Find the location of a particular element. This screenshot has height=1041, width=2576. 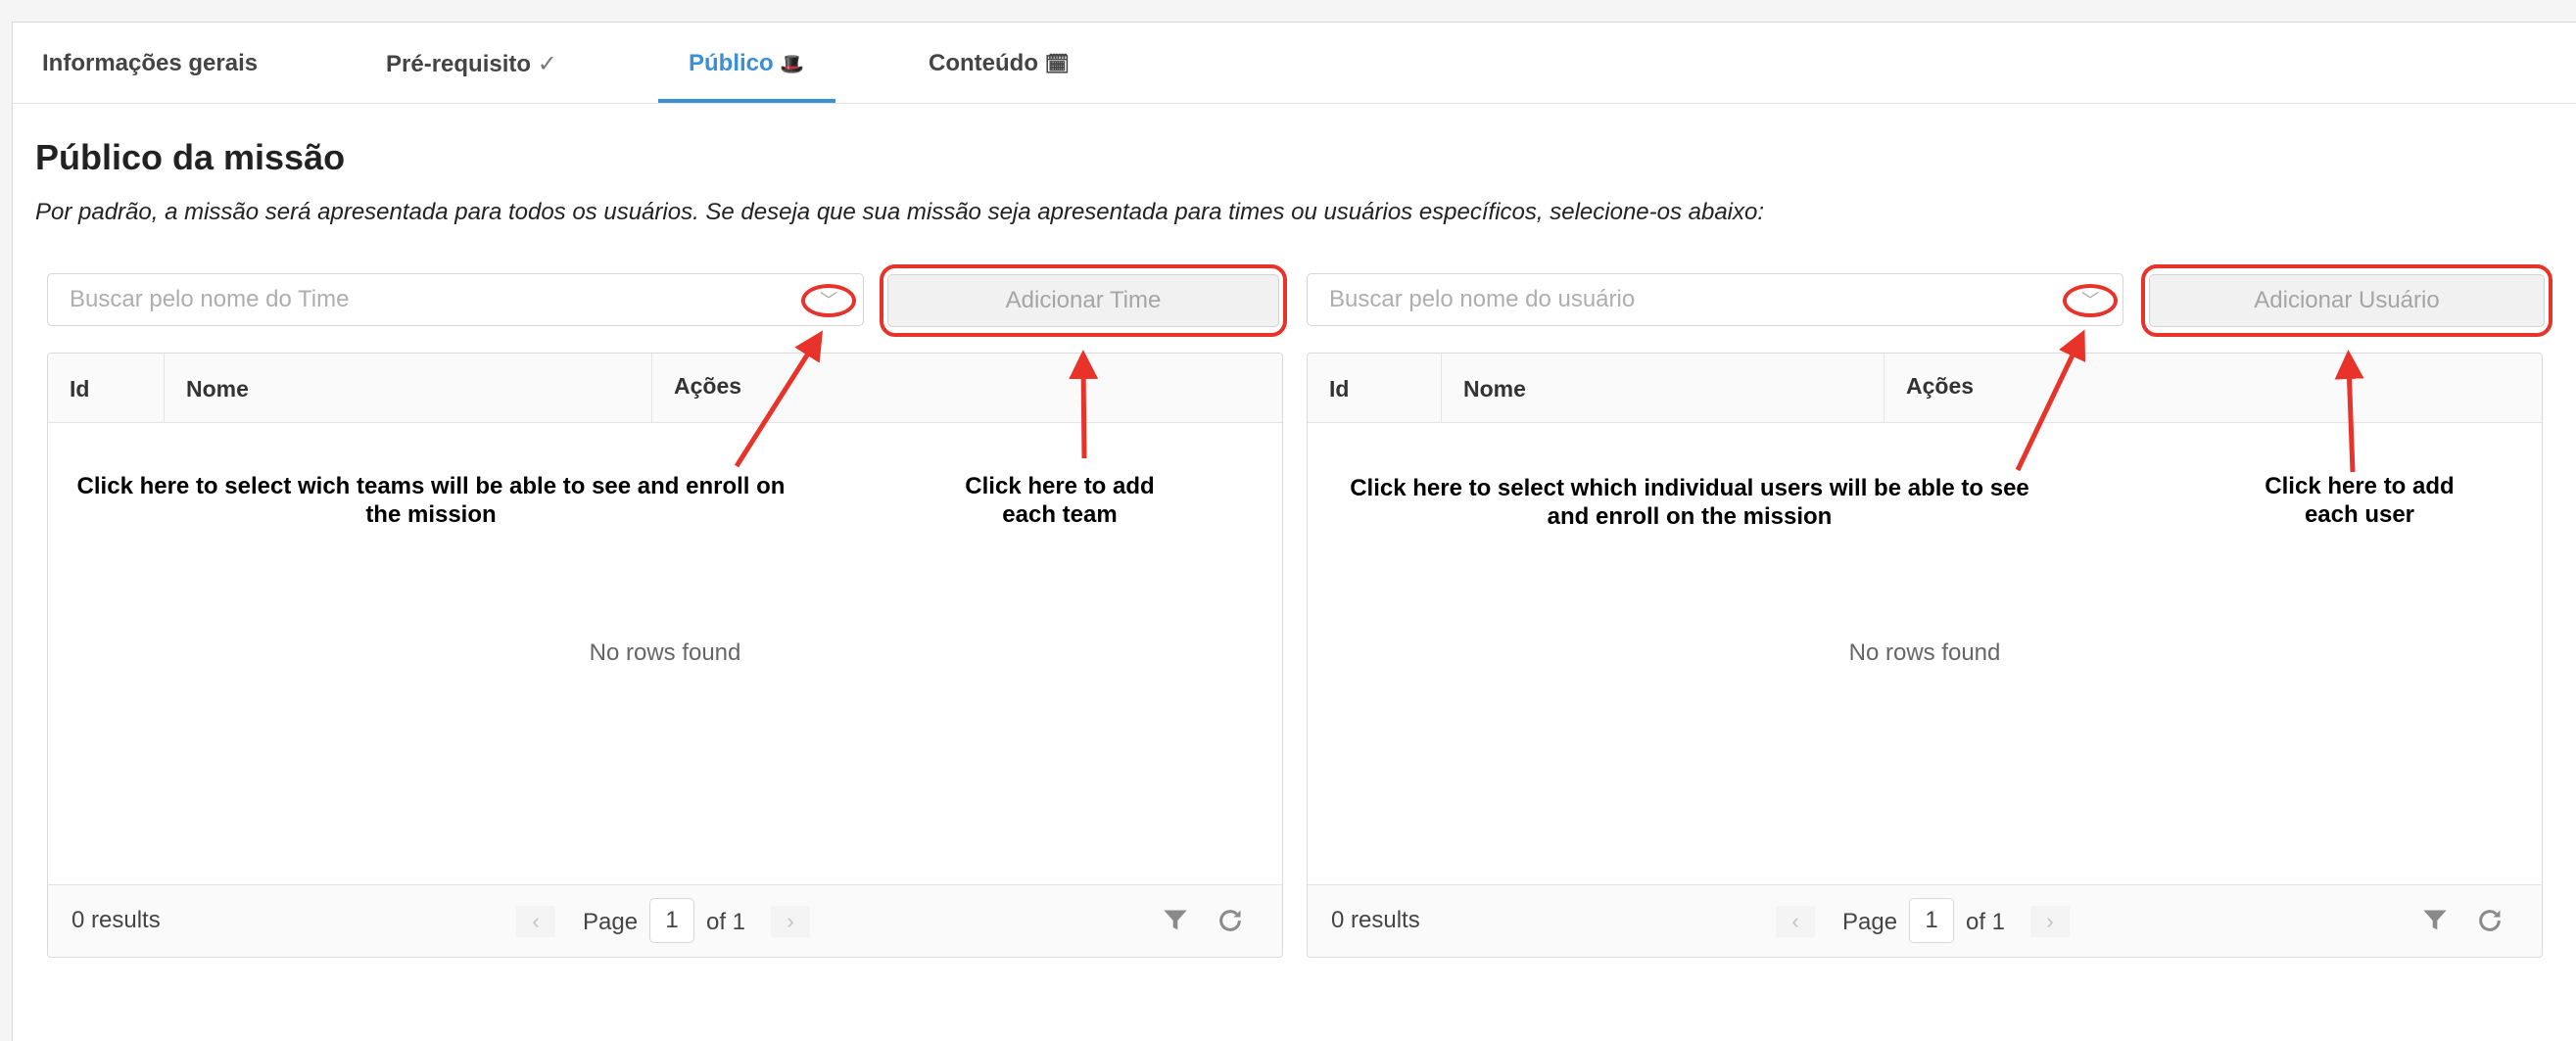

section-title: Público da missão is located at coordinates (191, 157).